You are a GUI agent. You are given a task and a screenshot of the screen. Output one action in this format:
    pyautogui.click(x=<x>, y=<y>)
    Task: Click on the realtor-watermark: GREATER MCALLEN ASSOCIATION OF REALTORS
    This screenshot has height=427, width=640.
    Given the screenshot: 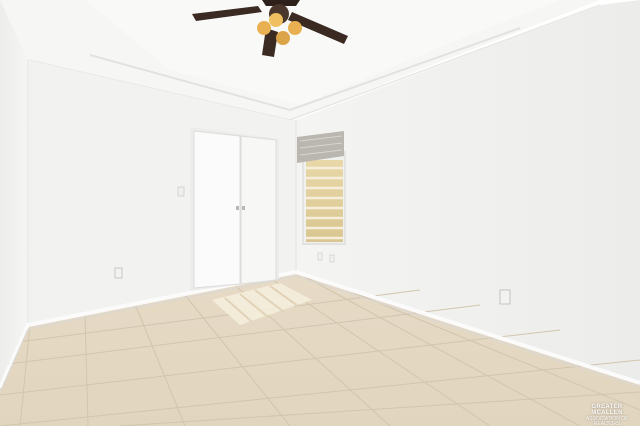 What is the action you would take?
    pyautogui.click(x=607, y=412)
    